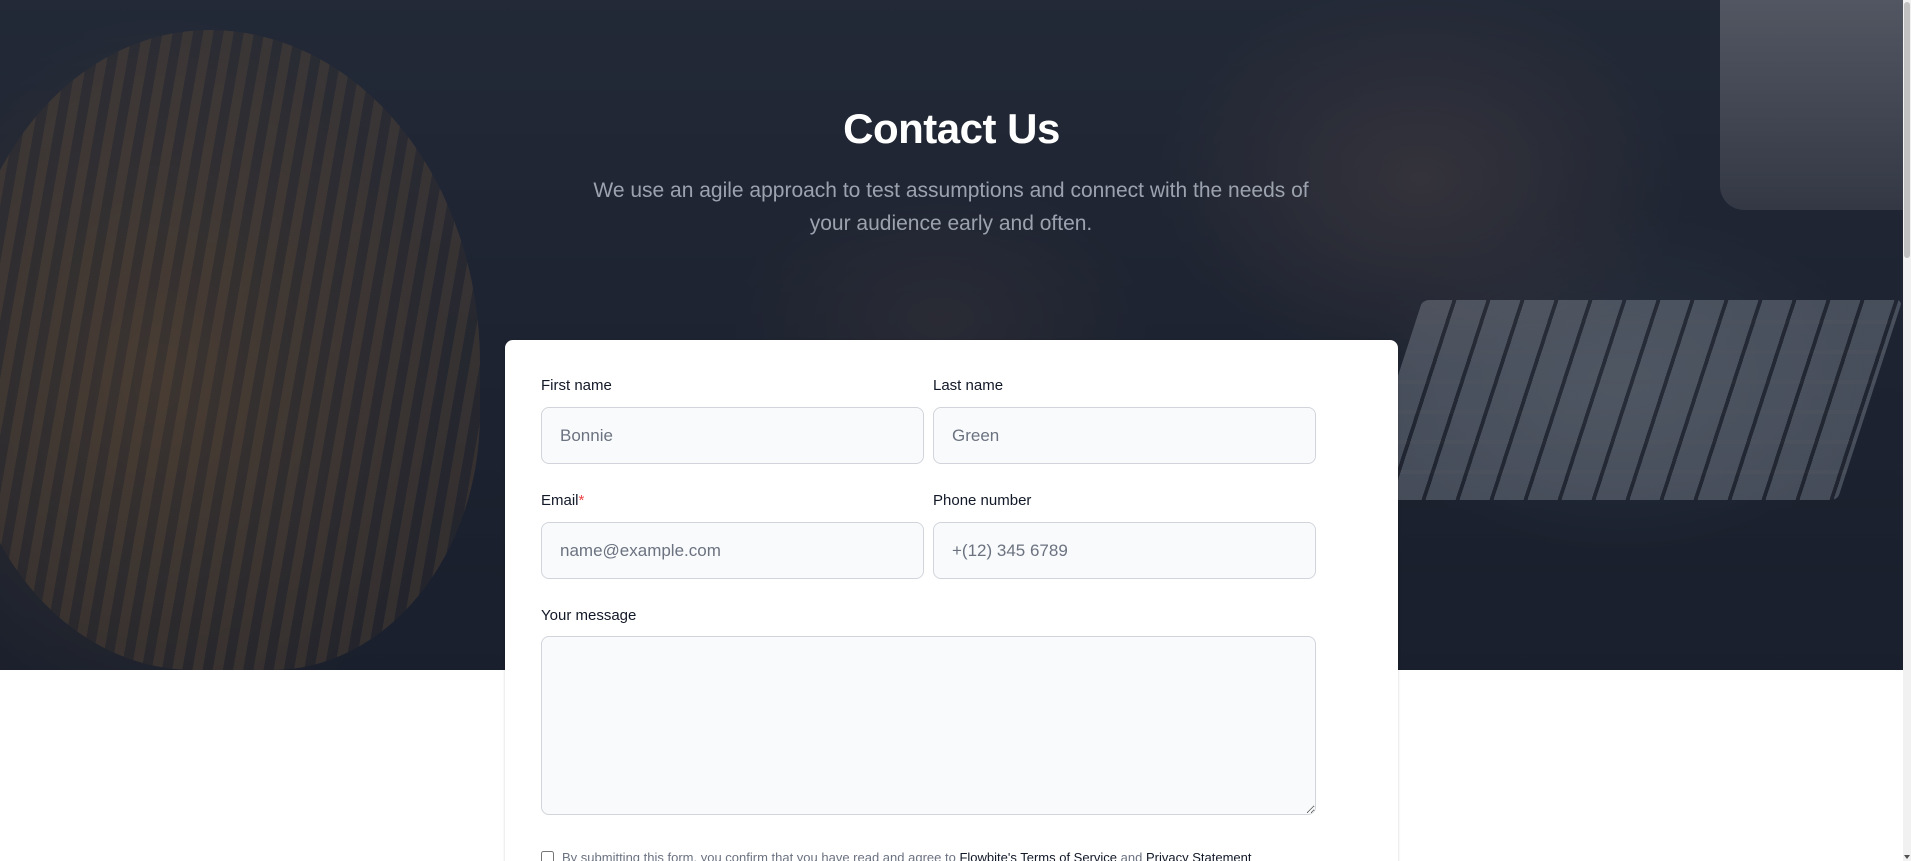 This screenshot has height=861, width=1911. Describe the element at coordinates (1131, 855) in the screenshot. I see `terms-joiner: and` at that location.